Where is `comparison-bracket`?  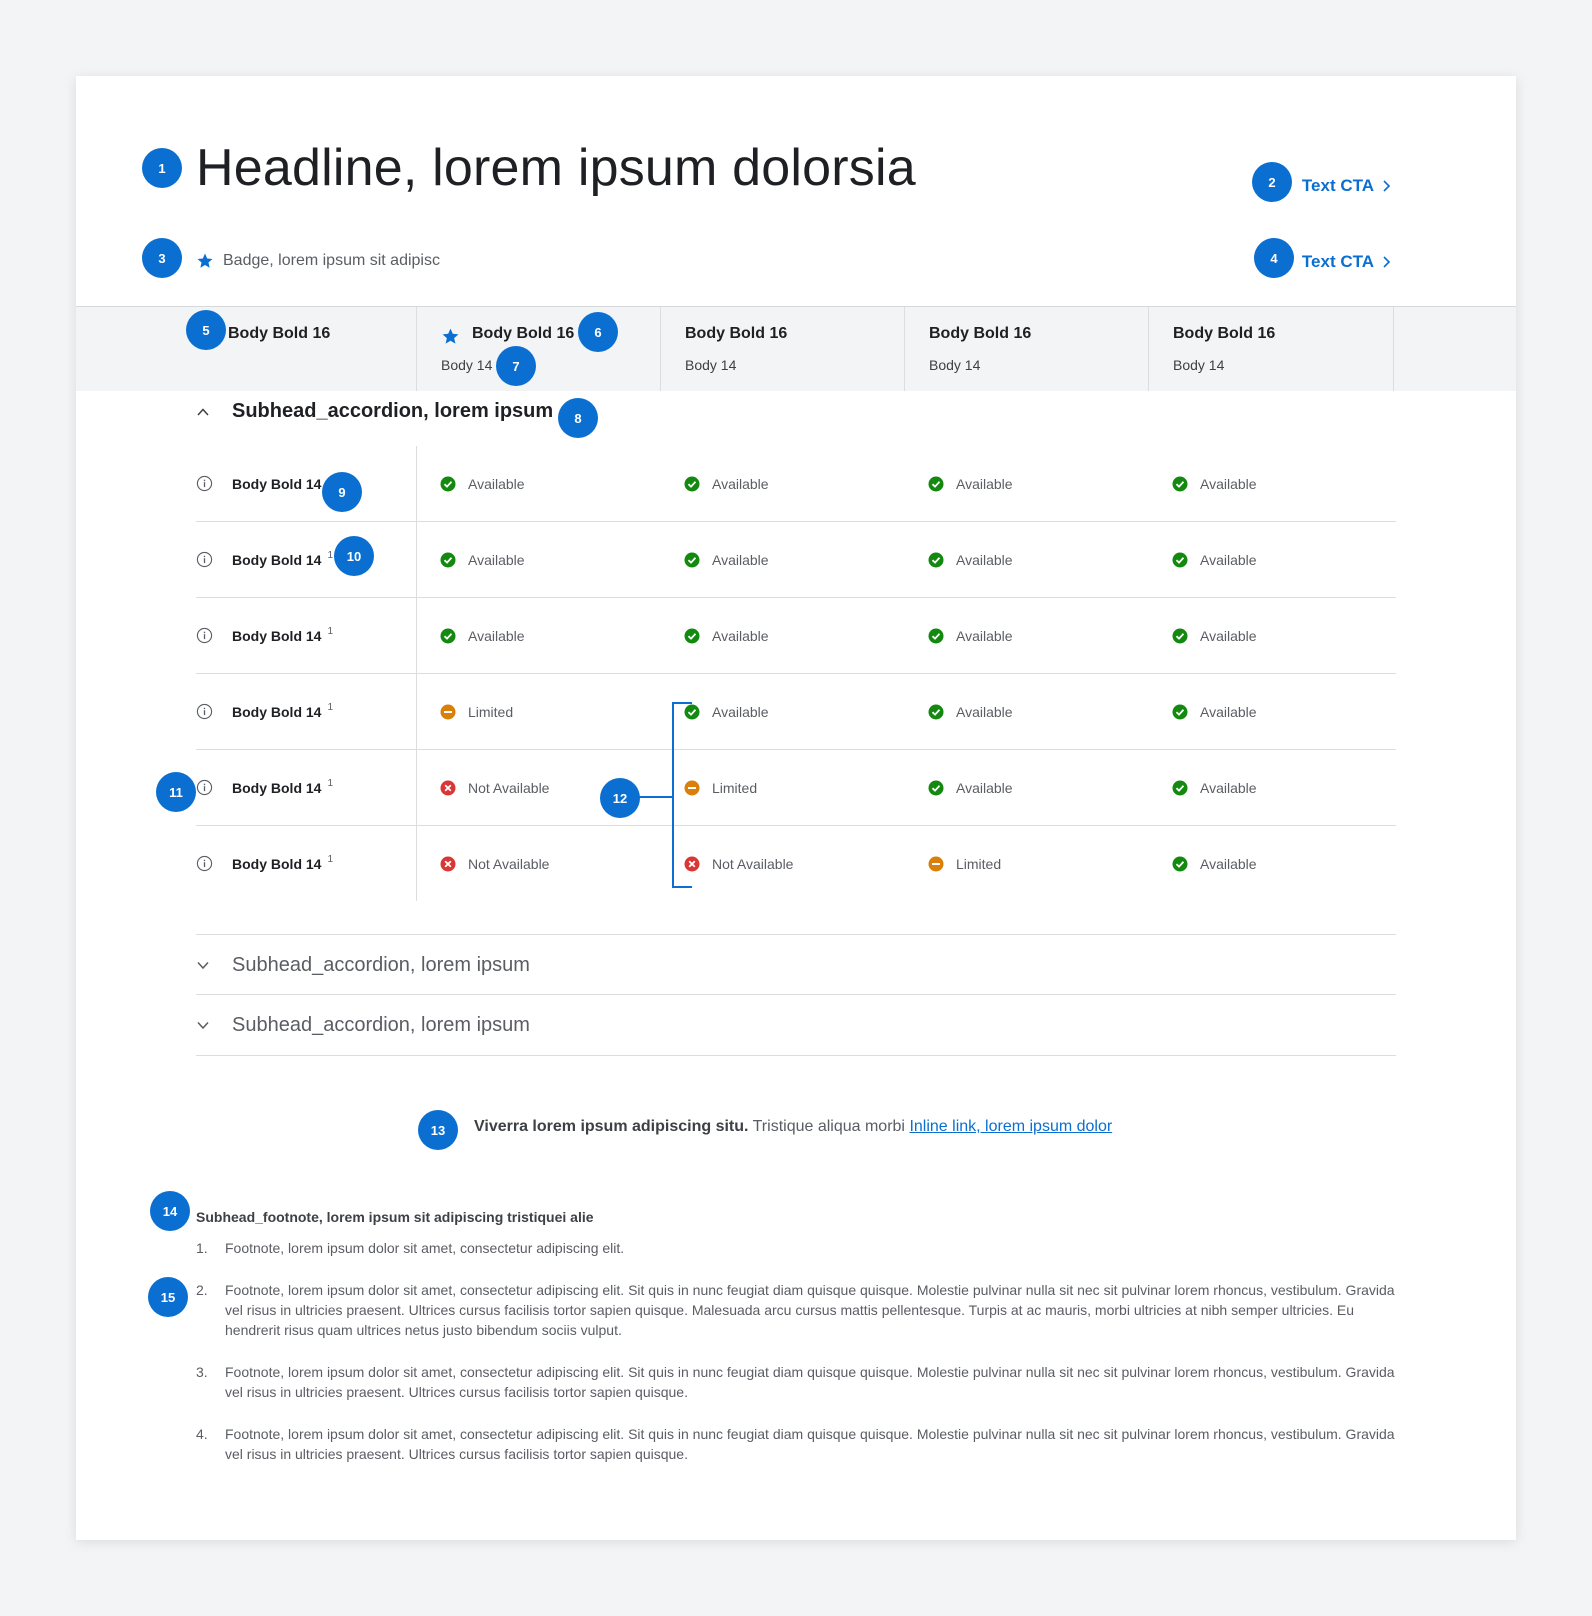 comparison-bracket is located at coordinates (682, 795).